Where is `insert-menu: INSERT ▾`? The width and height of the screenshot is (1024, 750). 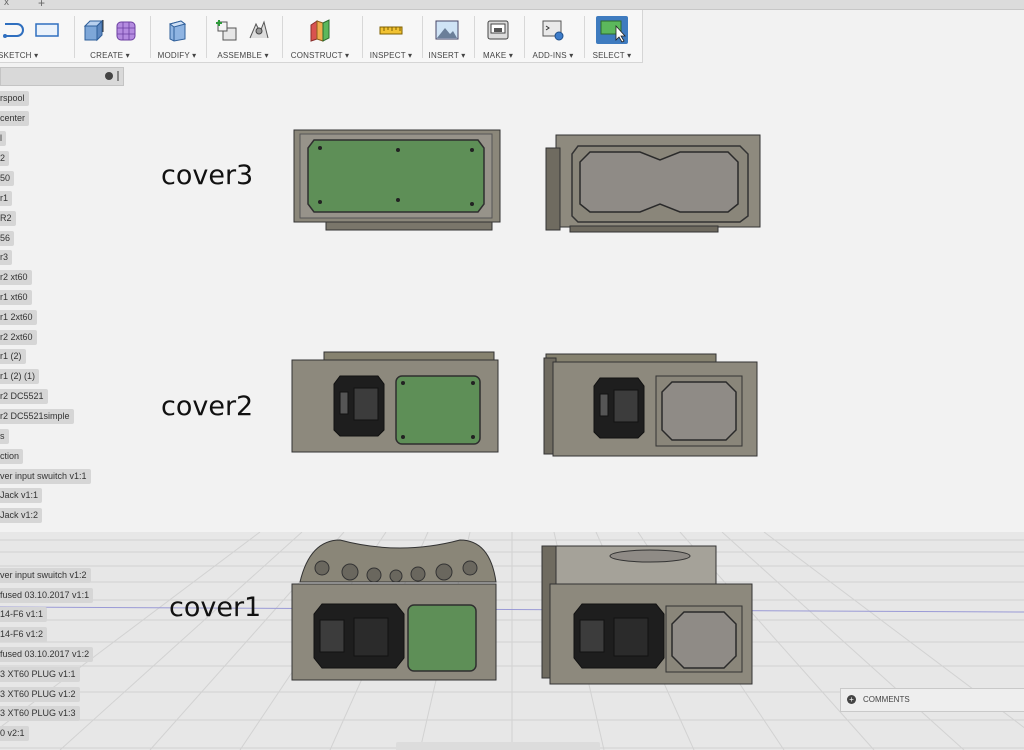
insert-menu: INSERT ▾ is located at coordinates (447, 36).